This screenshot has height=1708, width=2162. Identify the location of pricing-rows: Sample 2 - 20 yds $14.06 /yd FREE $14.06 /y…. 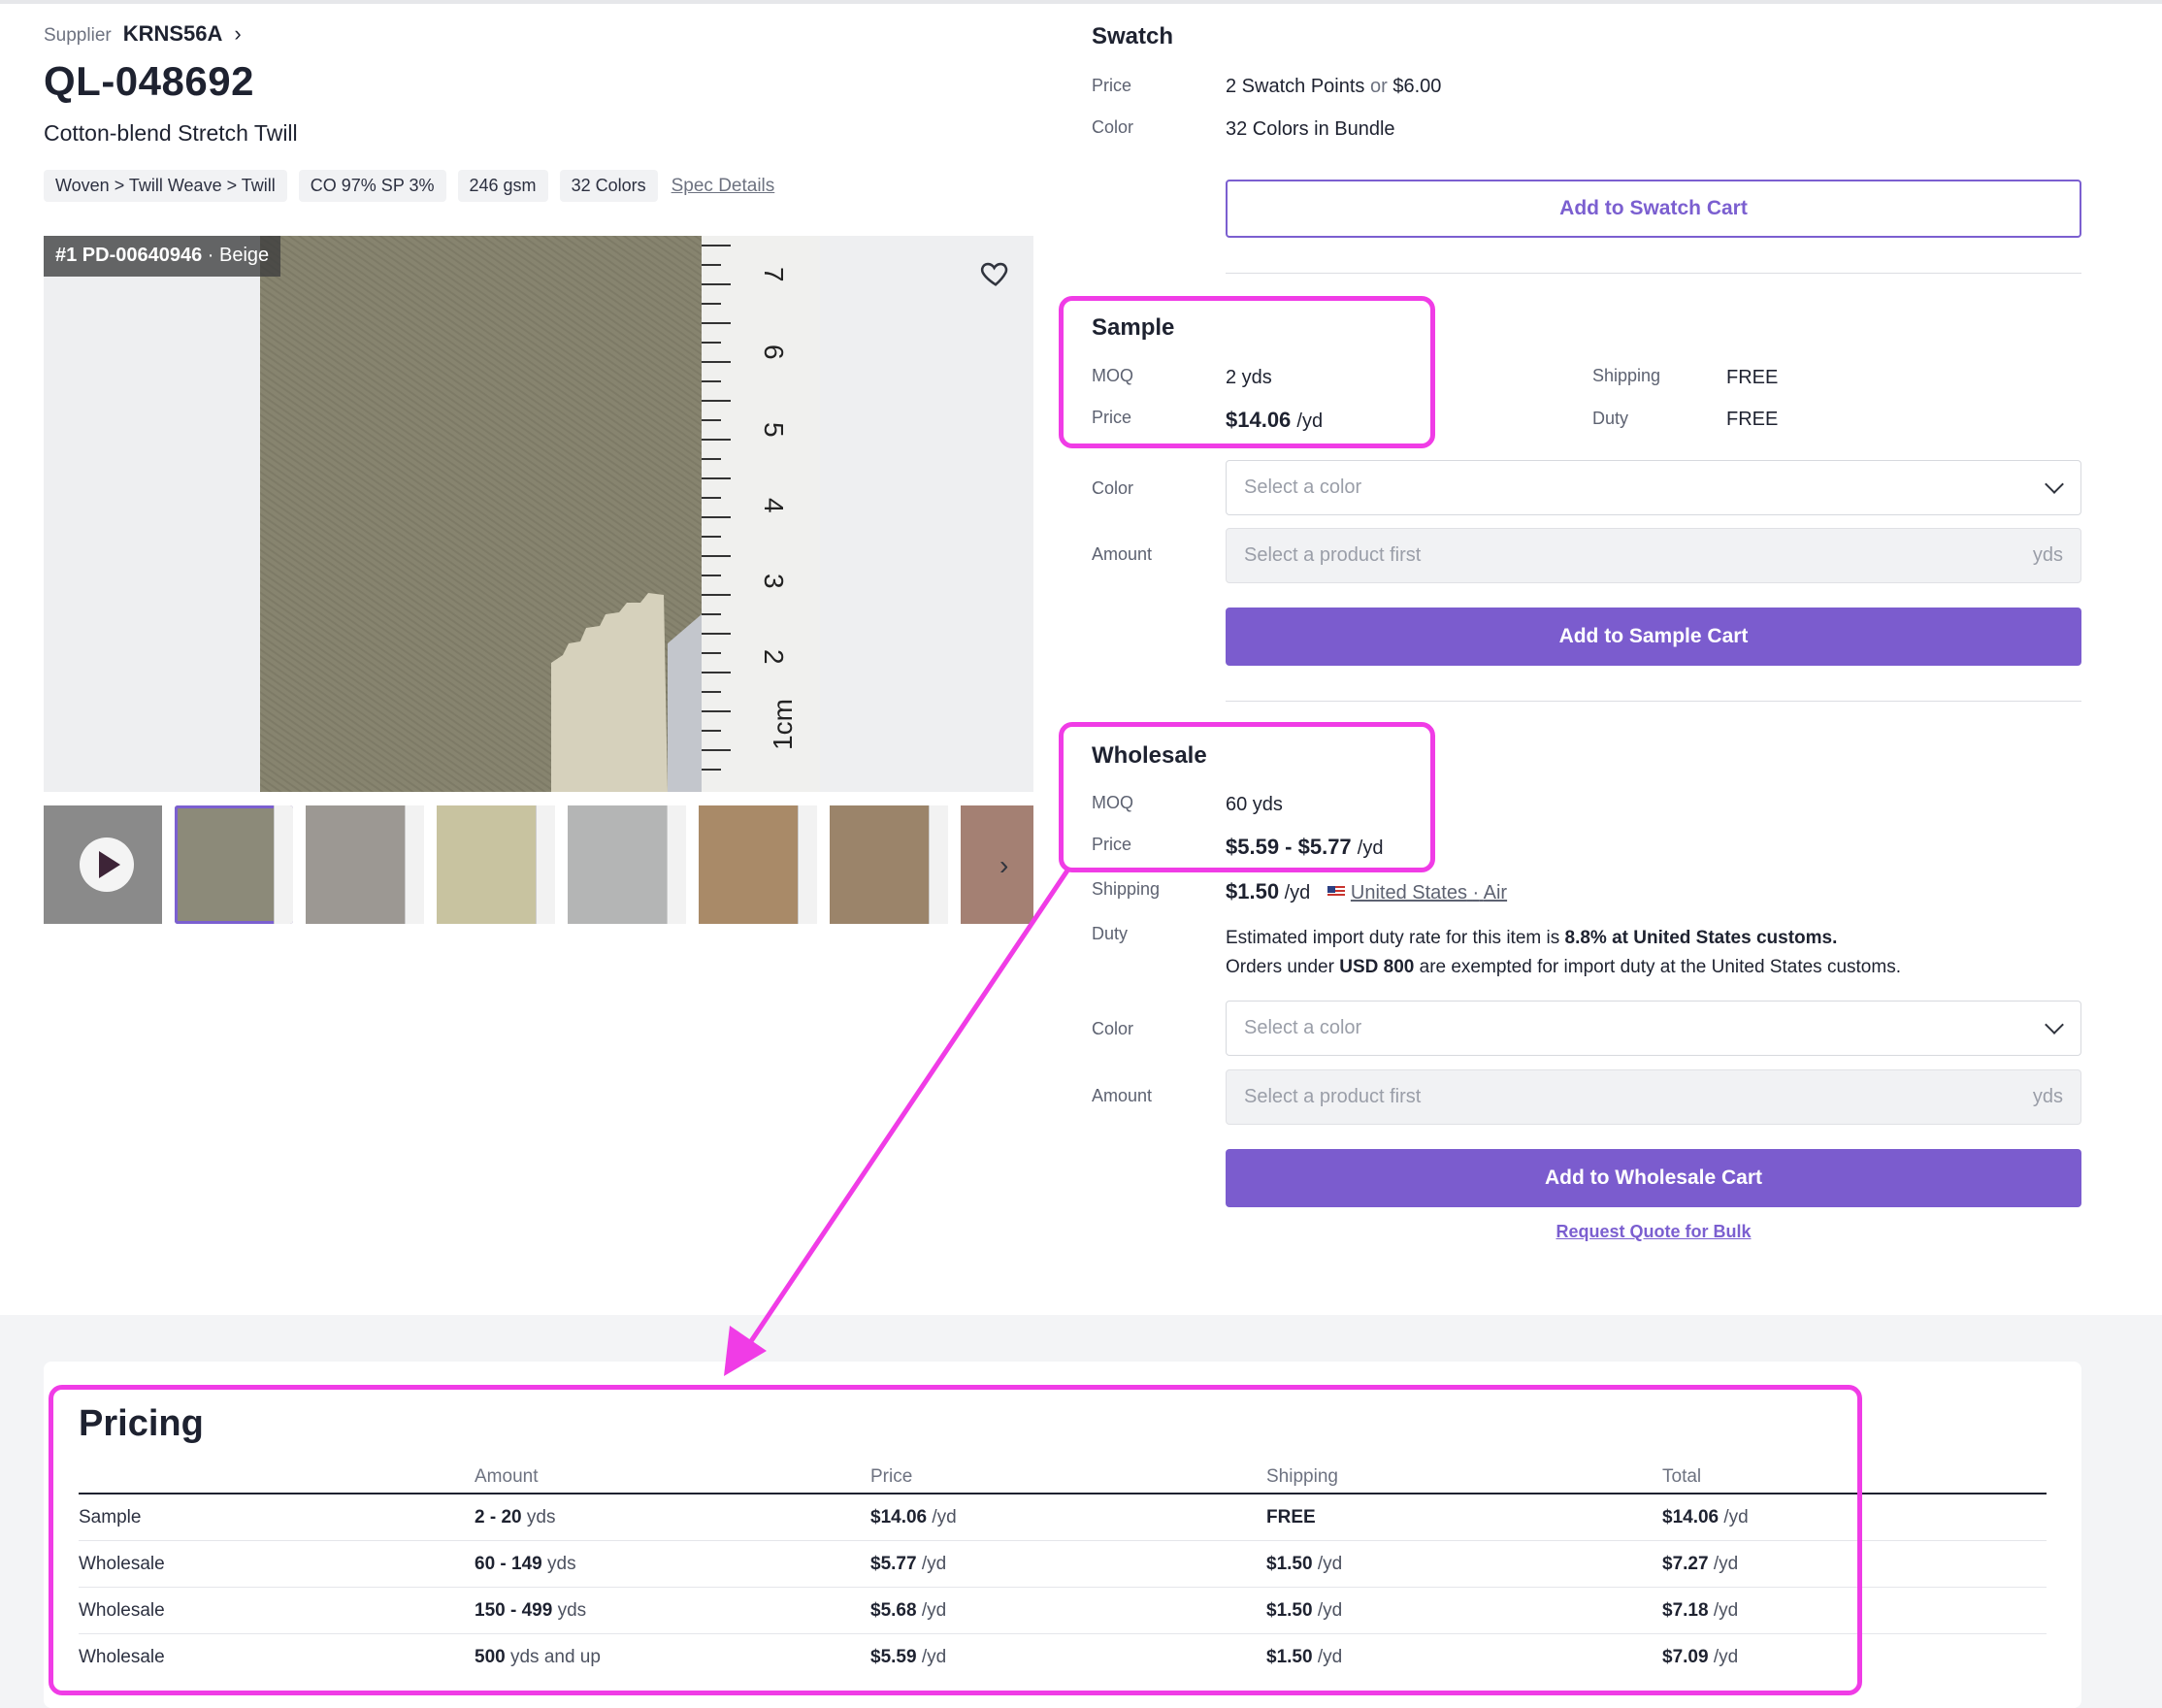
(1063, 1587).